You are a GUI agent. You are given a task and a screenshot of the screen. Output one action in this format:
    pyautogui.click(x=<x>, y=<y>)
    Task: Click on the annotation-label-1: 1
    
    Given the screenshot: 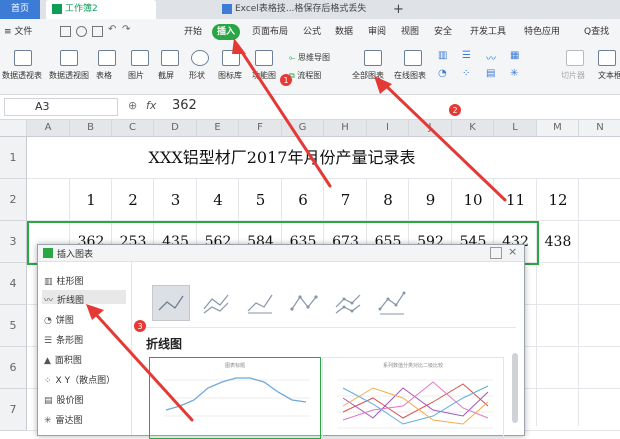 What is the action you would take?
    pyautogui.click(x=285, y=80)
    